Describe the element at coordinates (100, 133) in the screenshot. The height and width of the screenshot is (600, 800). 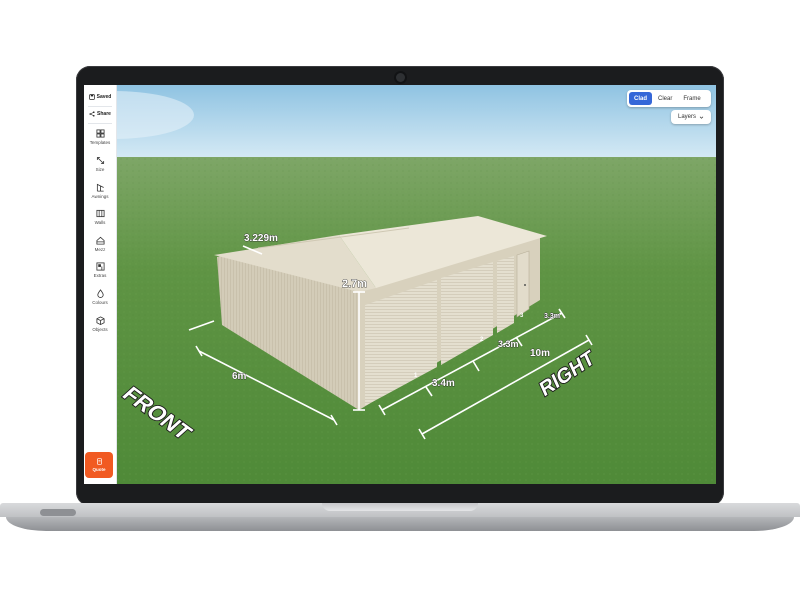
I see `grid-icon` at that location.